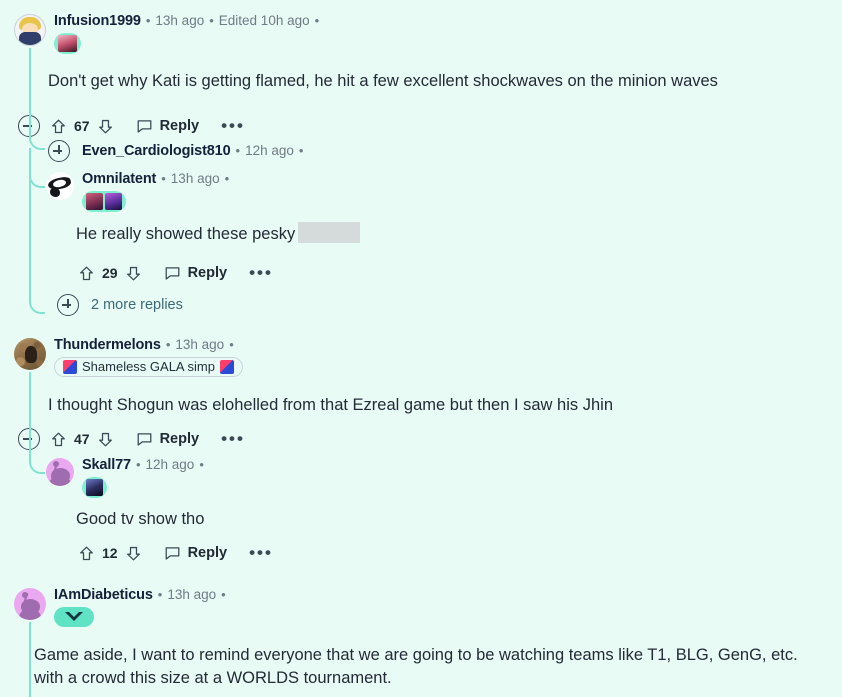  I want to click on flair-text-chip: Shameless GALA simp, so click(148, 366).